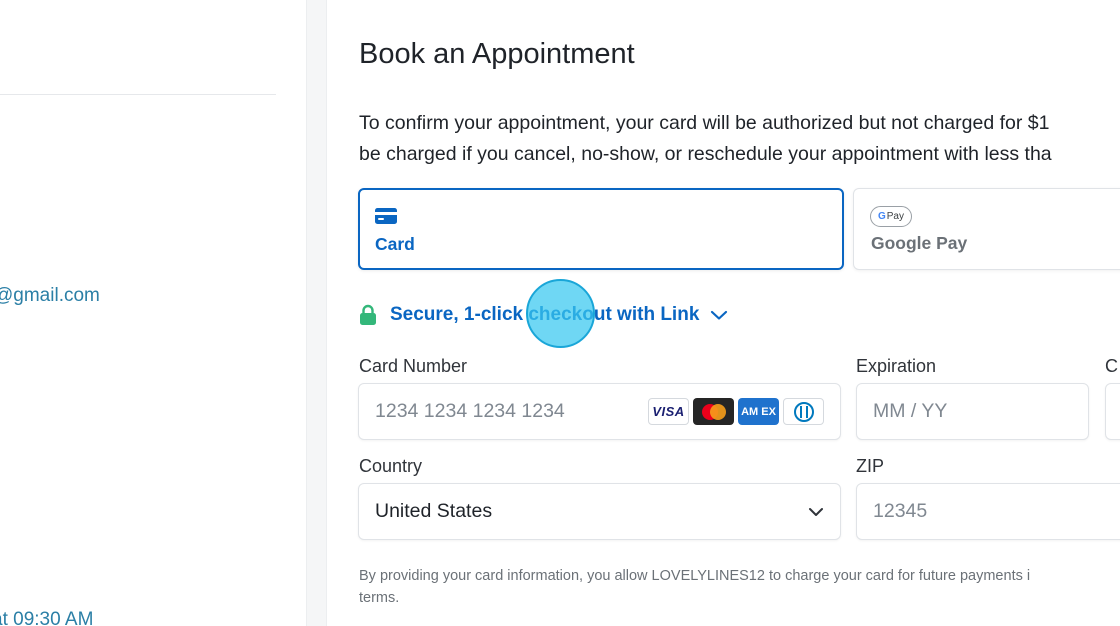 This screenshot has width=1120, height=626. What do you see at coordinates (713, 411) in the screenshot?
I see `mastercard-icon` at bounding box center [713, 411].